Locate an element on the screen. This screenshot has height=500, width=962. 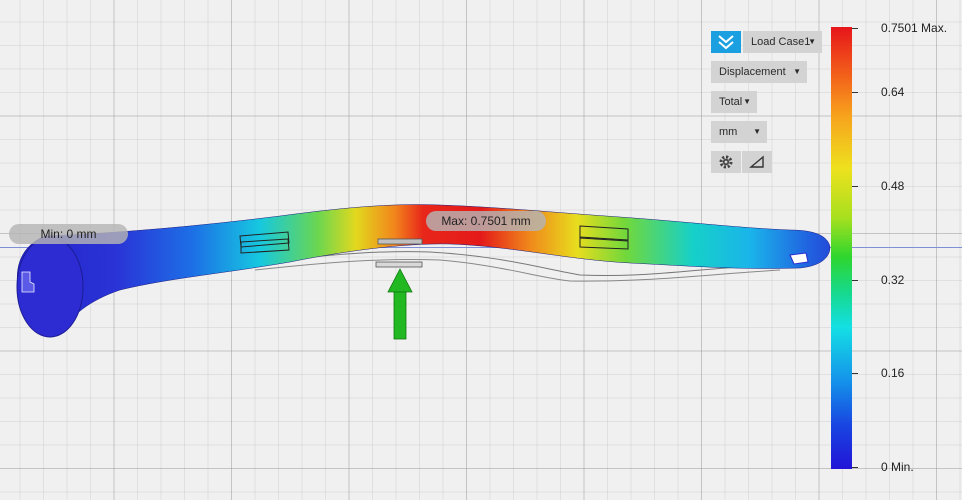
legend-tick-label: 0.48 is located at coordinates (893, 186).